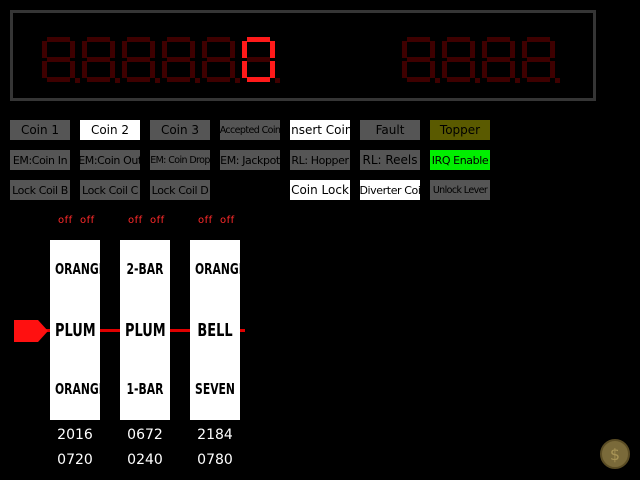 Image resolution: width=640 pixels, height=480 pixels. What do you see at coordinates (192, 69) in the screenshot?
I see `credit-digit-4-segment-c` at bounding box center [192, 69].